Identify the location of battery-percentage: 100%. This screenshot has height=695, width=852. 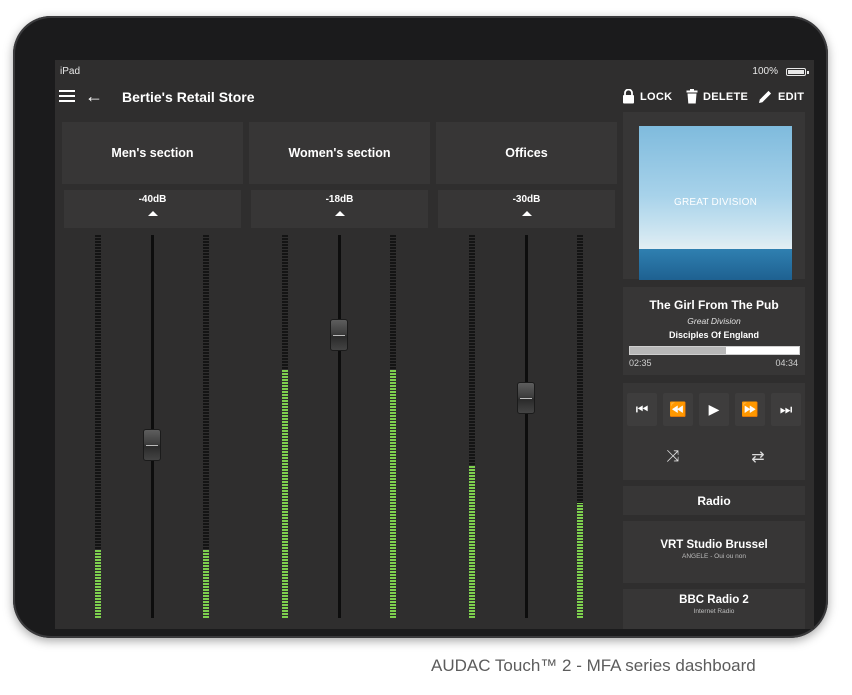
(765, 71).